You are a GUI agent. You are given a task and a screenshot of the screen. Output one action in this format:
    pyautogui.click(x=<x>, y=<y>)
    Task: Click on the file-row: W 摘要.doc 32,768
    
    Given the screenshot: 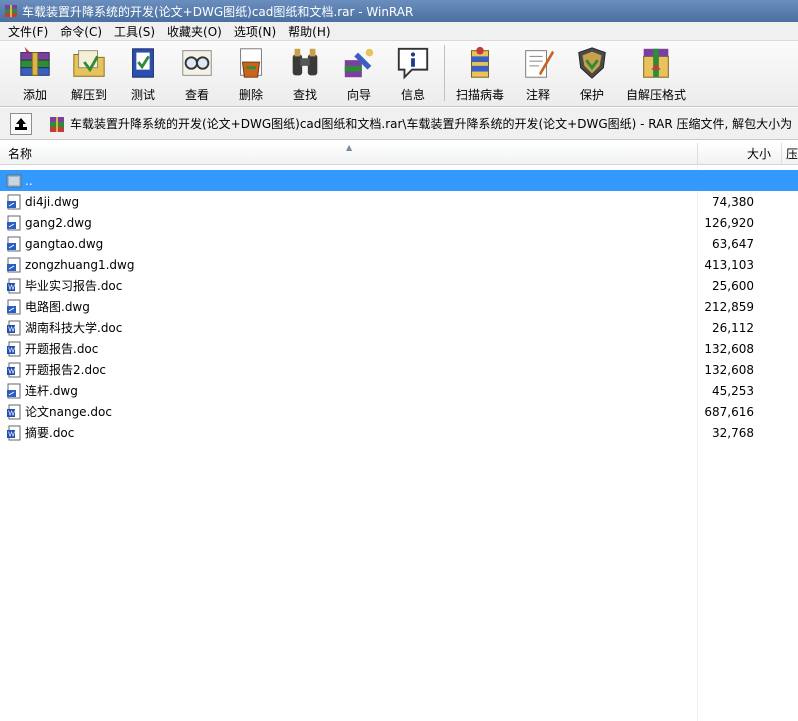 What is the action you would take?
    pyautogui.click(x=399, y=432)
    